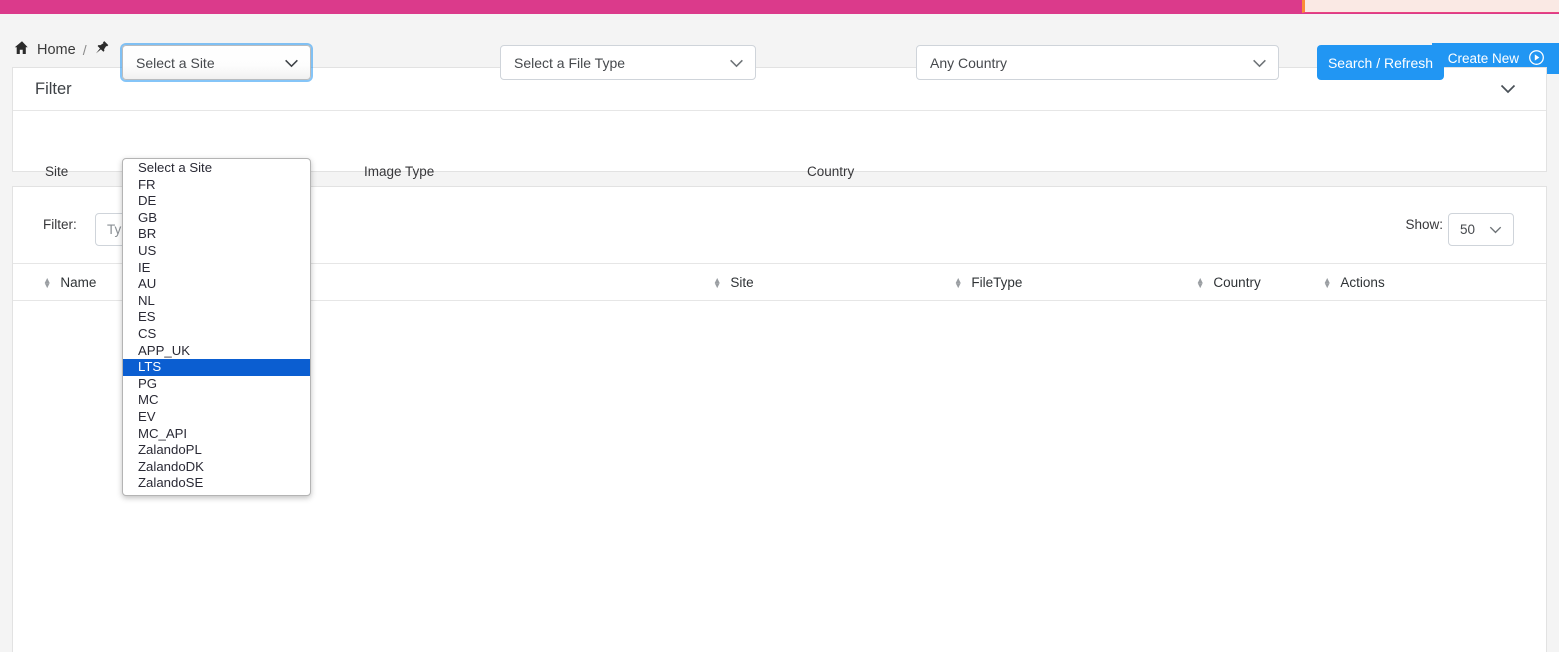  What do you see at coordinates (1097, 62) in the screenshot?
I see `country-select: Any Country` at bounding box center [1097, 62].